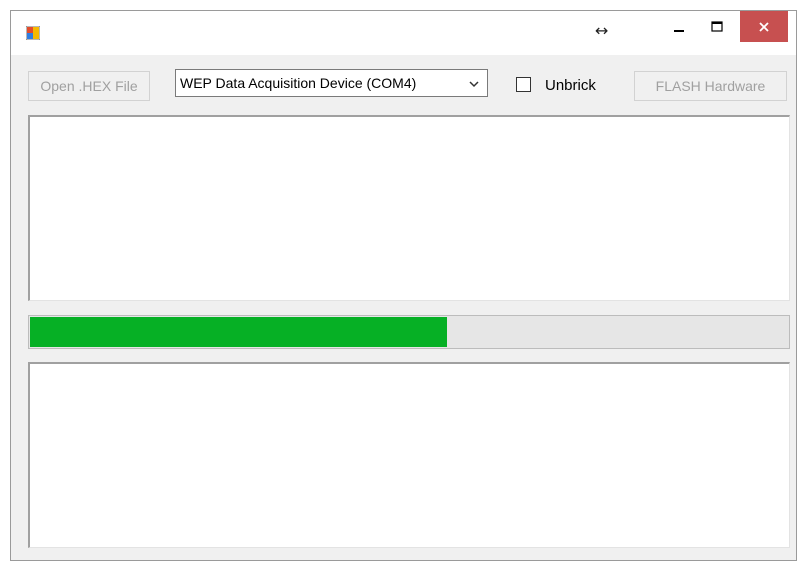 The image size is (803, 563). What do you see at coordinates (33, 33) in the screenshot?
I see `app-icon` at bounding box center [33, 33].